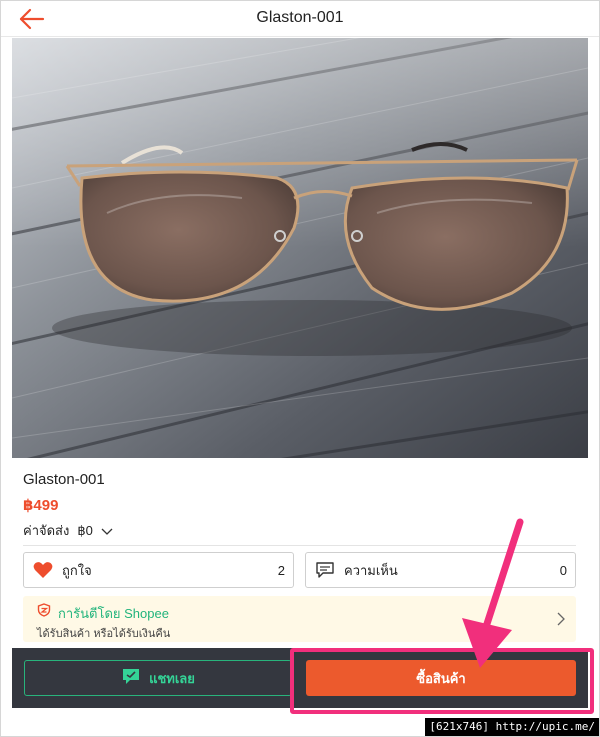  I want to click on heart-icon, so click(43, 570).